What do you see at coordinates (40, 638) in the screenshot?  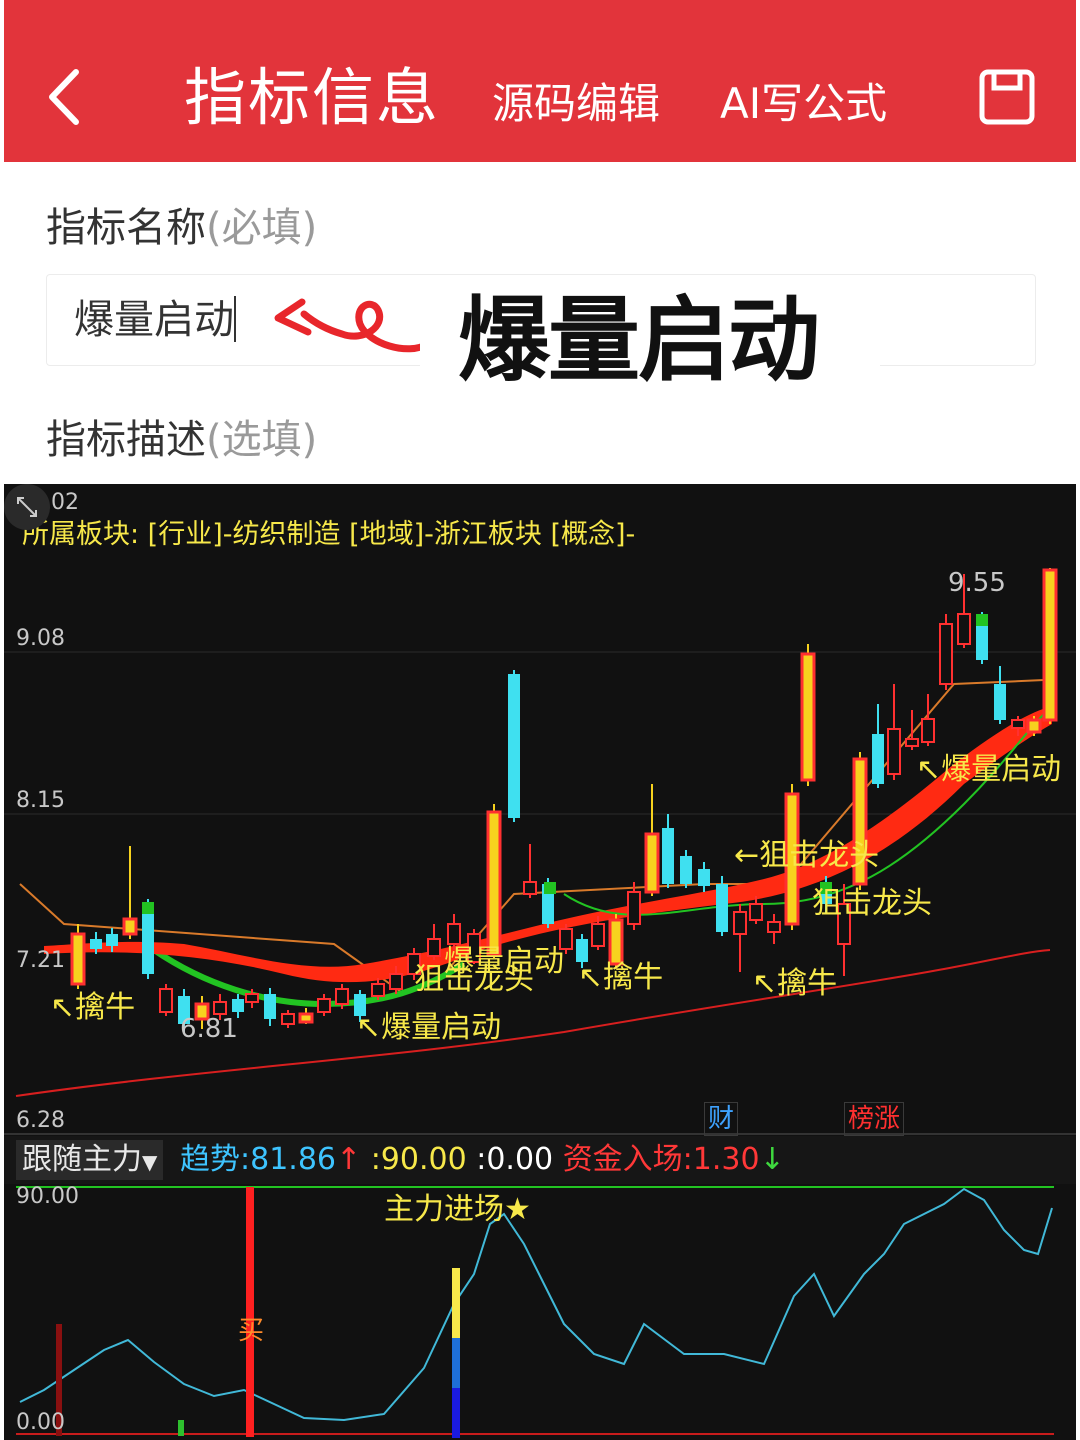 I see `price-tick-2: 9.08` at bounding box center [40, 638].